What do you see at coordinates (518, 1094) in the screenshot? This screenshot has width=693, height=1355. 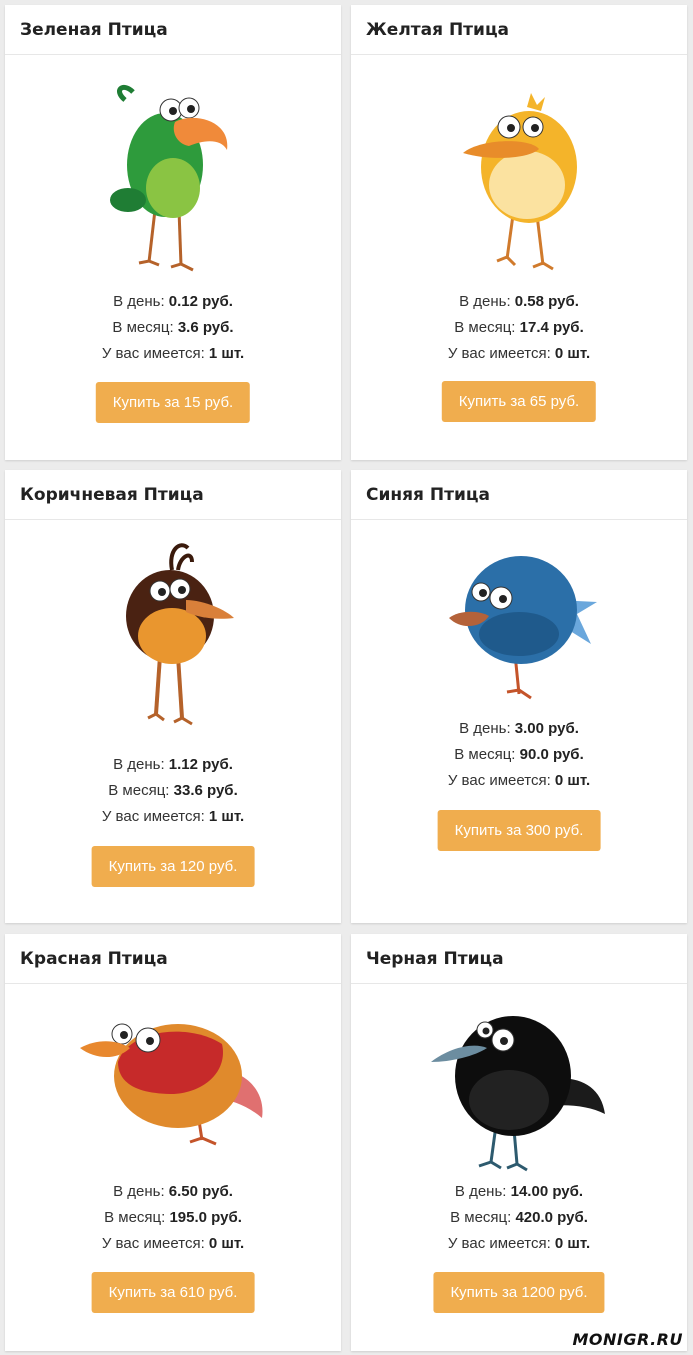 I see `black-bird-image` at bounding box center [518, 1094].